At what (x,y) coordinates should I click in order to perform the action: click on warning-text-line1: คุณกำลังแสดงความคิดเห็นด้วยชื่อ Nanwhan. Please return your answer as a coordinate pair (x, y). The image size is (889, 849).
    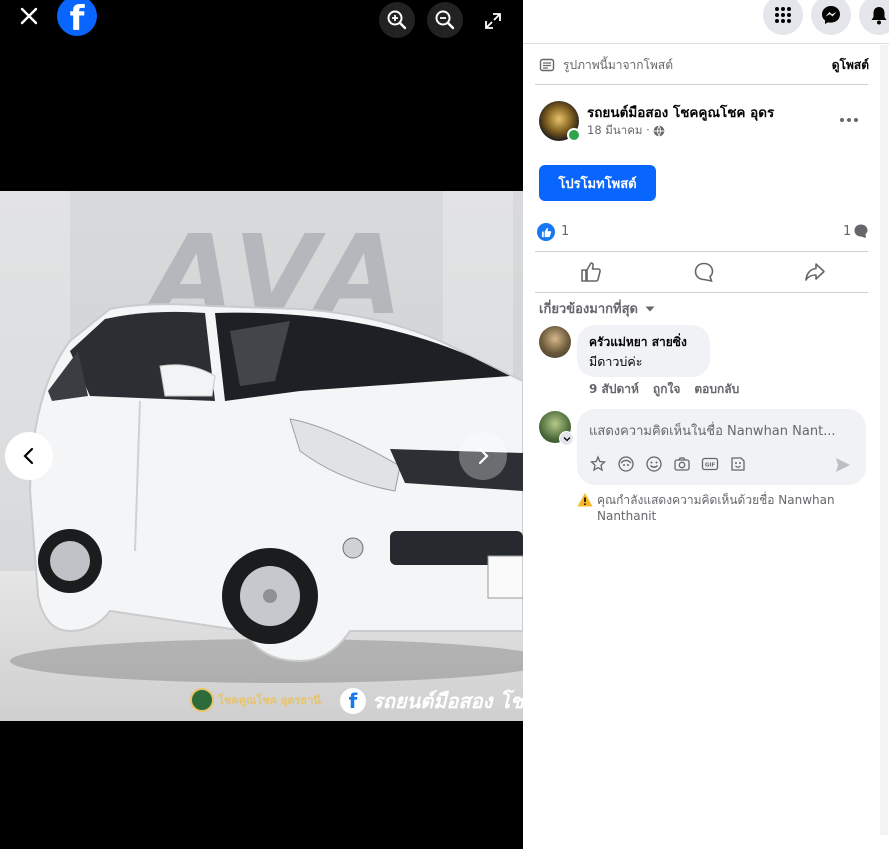
    Looking at the image, I should click on (716, 500).